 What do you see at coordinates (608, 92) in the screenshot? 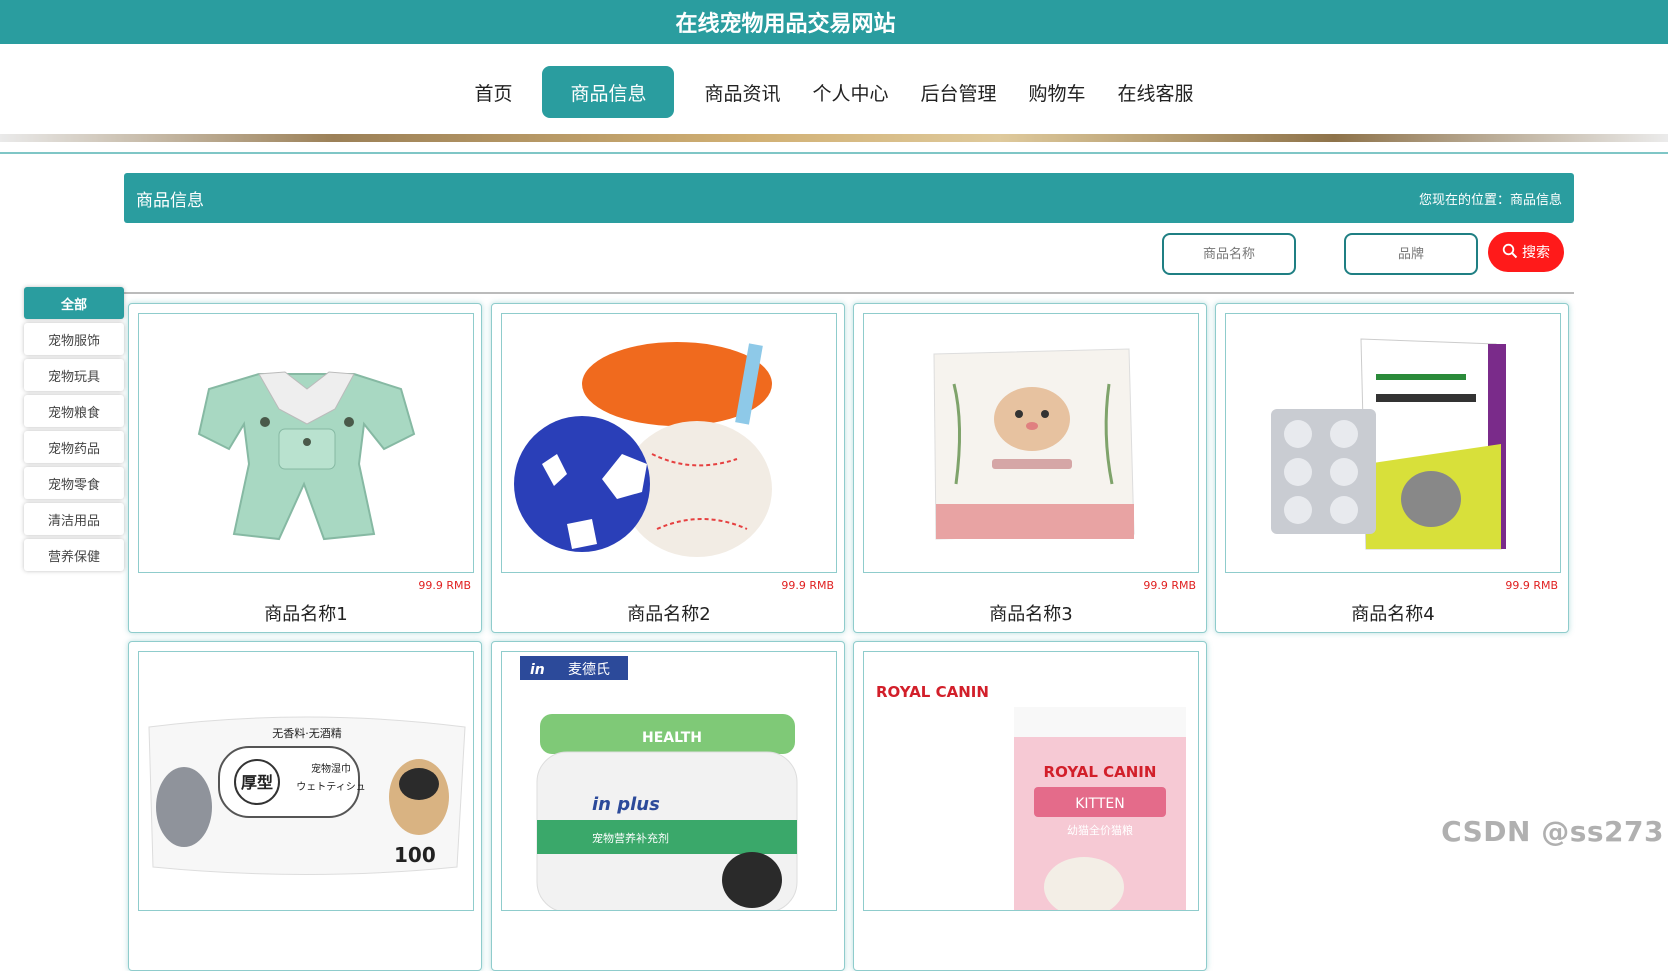
I see `nav-item-products: 商品信息` at bounding box center [608, 92].